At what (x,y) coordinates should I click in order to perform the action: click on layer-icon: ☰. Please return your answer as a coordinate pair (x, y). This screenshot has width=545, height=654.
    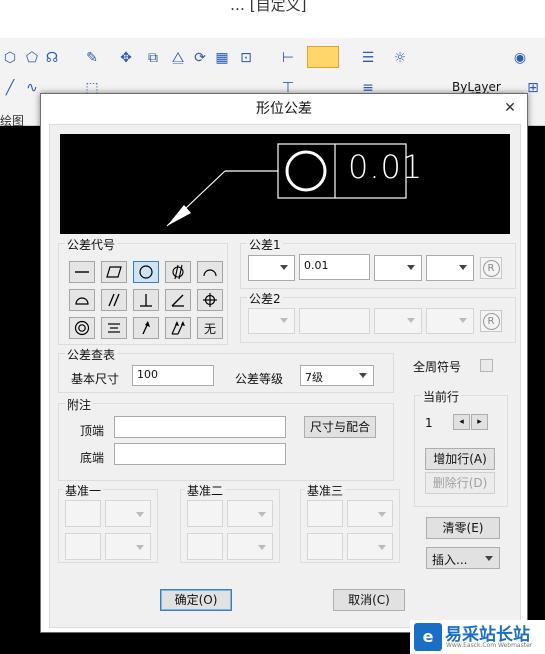
    Looking at the image, I should click on (368, 58).